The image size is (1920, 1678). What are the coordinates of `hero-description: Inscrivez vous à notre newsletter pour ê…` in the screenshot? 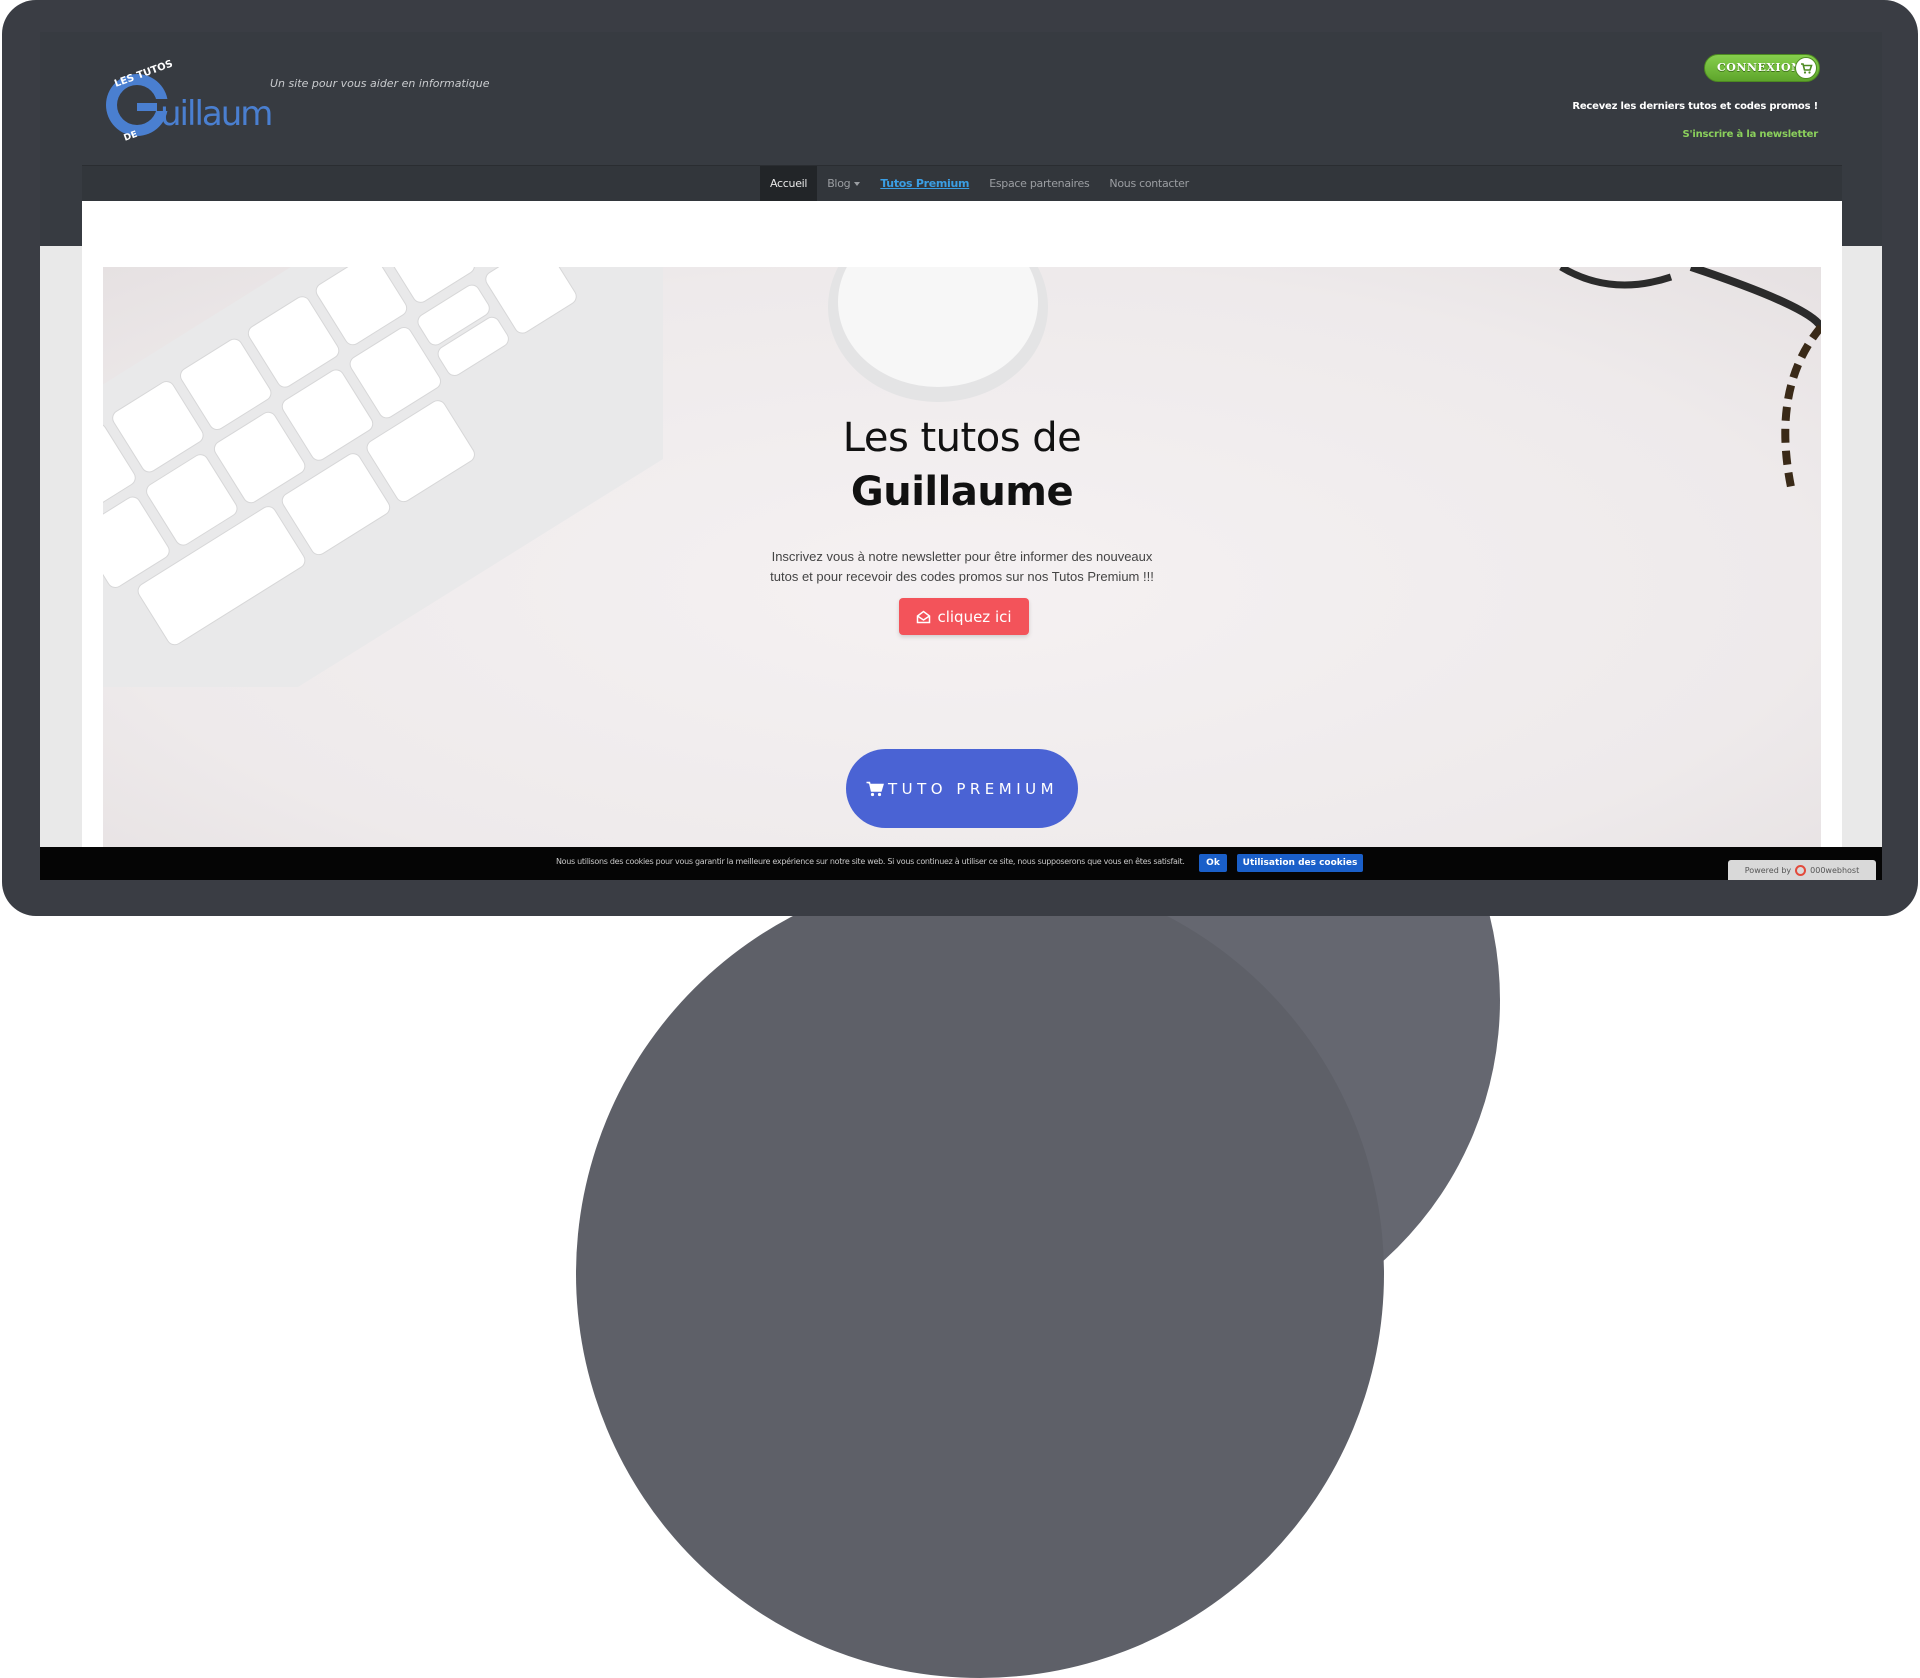 It's located at (962, 566).